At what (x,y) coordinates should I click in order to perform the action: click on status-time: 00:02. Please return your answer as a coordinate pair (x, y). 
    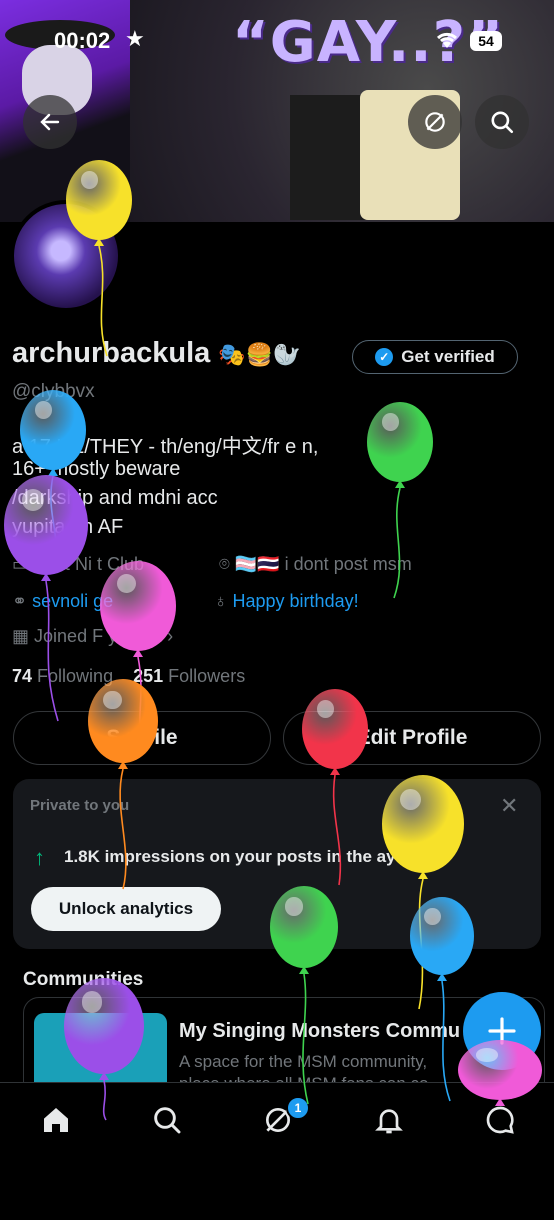
    Looking at the image, I should click on (82, 40).